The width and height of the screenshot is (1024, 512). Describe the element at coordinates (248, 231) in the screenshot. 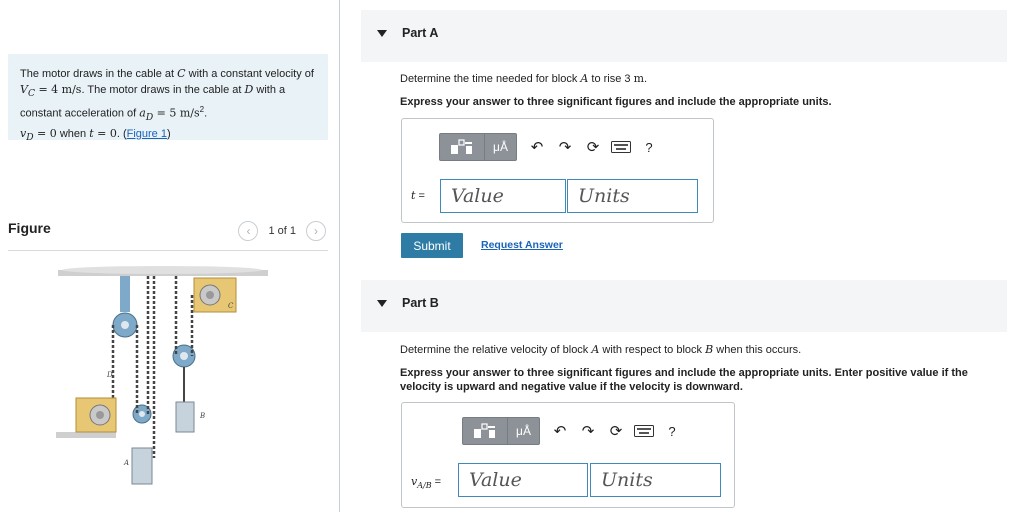

I see `chevron-left-icon: ‹` at that location.